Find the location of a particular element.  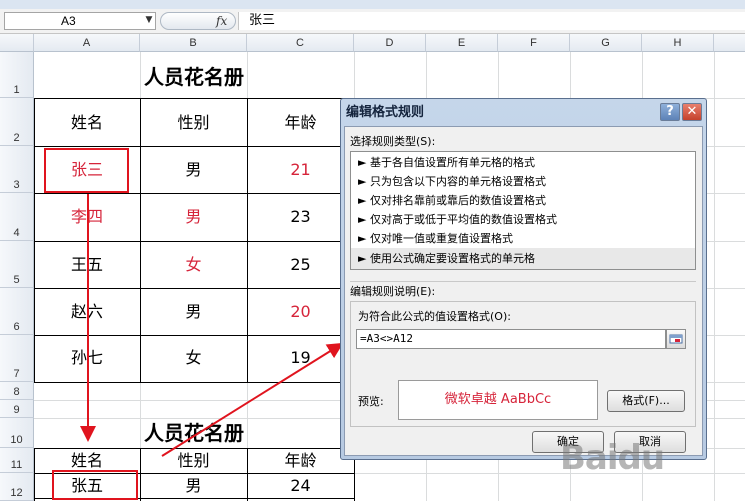

formula-label: 为符合此公式的值设置格式(O): is located at coordinates (434, 316).